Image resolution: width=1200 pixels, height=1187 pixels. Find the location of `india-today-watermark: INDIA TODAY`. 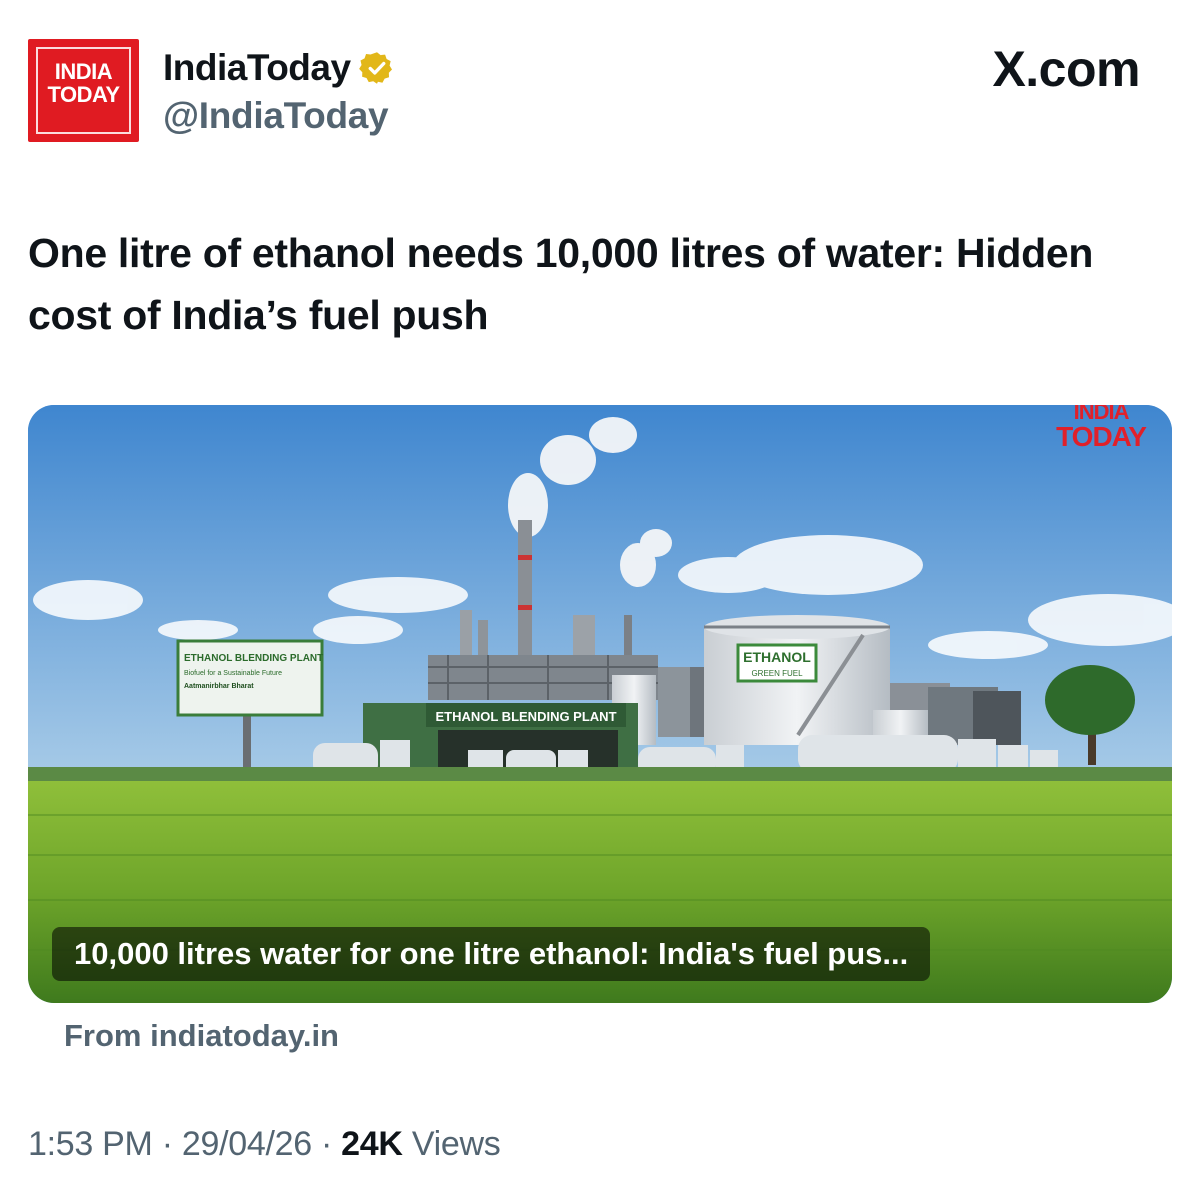

india-today-watermark: INDIA TODAY is located at coordinates (1101, 428).